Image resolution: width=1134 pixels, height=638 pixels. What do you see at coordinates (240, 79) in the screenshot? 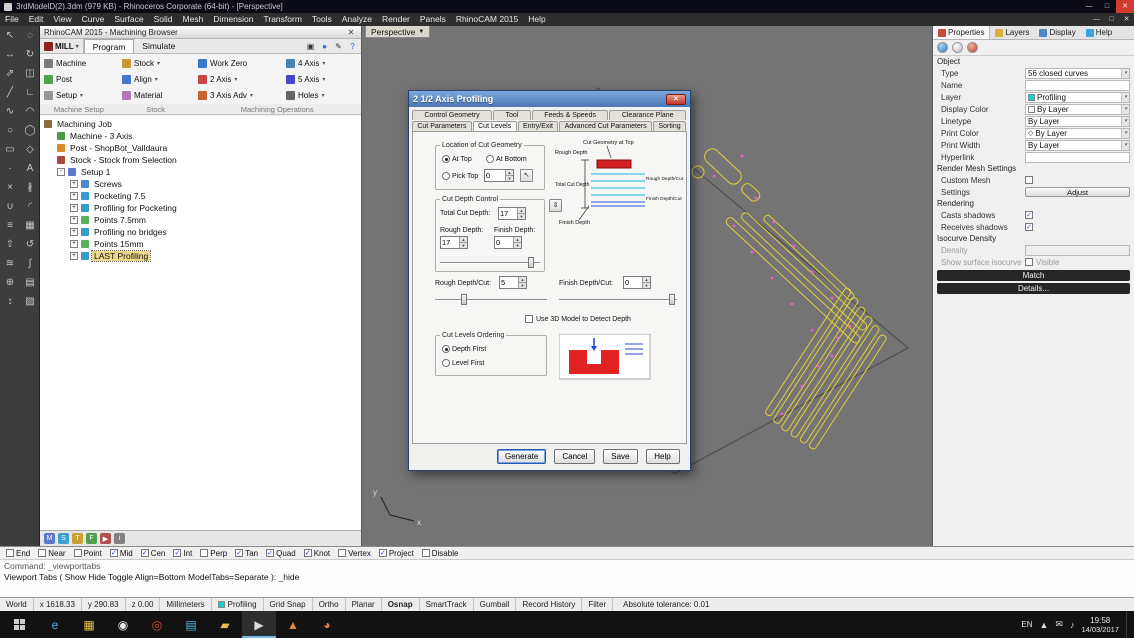
I see `ribbon-button: 2 Axis ▾` at bounding box center [240, 79].